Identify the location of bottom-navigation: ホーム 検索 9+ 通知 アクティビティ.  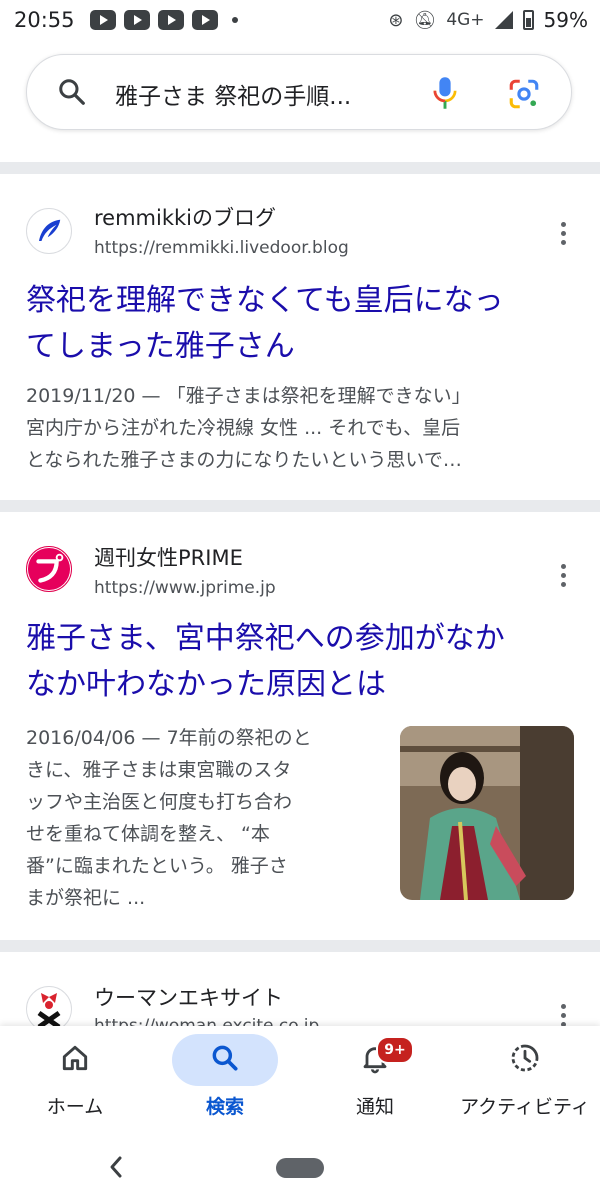
(300, 1081).